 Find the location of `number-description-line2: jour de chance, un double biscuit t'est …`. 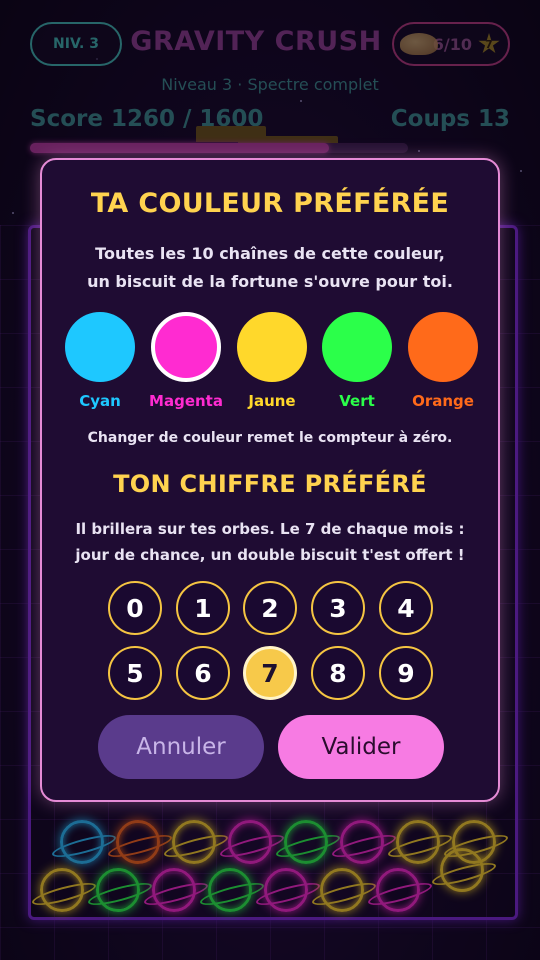

number-description-line2: jour de chance, un double biscuit t'est … is located at coordinates (270, 555).